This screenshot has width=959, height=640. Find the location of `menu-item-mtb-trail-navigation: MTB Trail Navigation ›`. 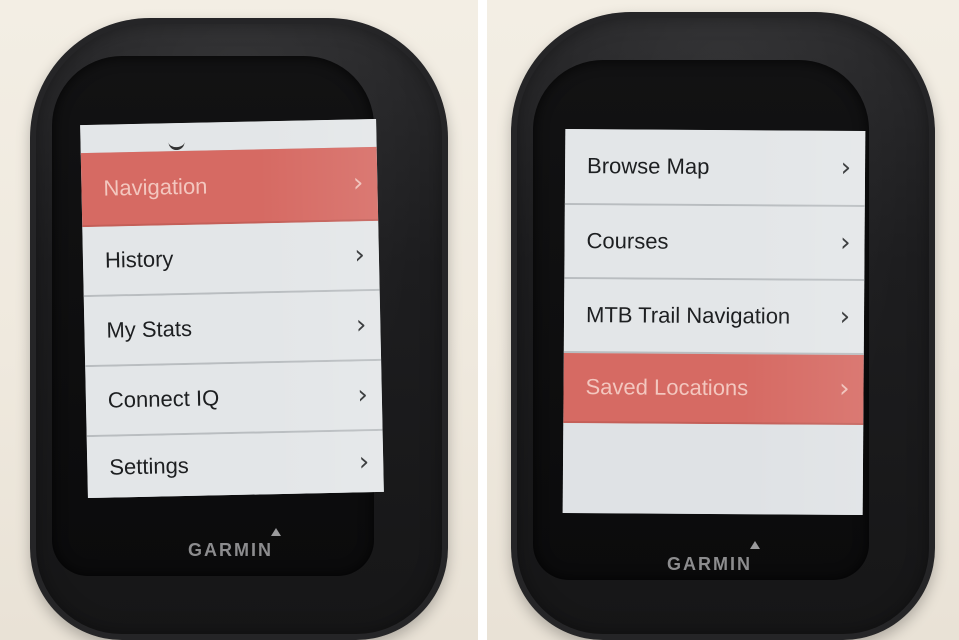

menu-item-mtb-trail-navigation: MTB Trail Navigation › is located at coordinates (714, 317).